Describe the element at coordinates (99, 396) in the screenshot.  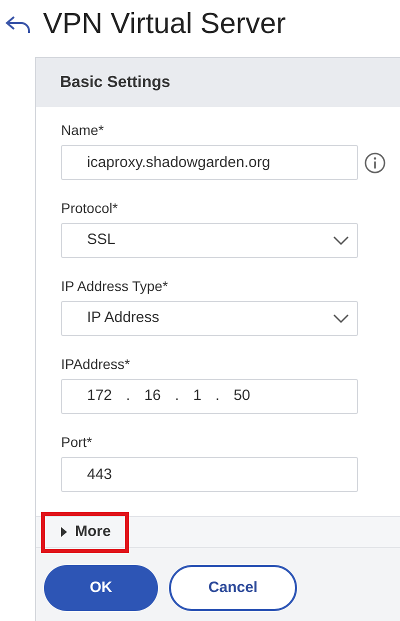
I see `ip-octet: 172` at that location.